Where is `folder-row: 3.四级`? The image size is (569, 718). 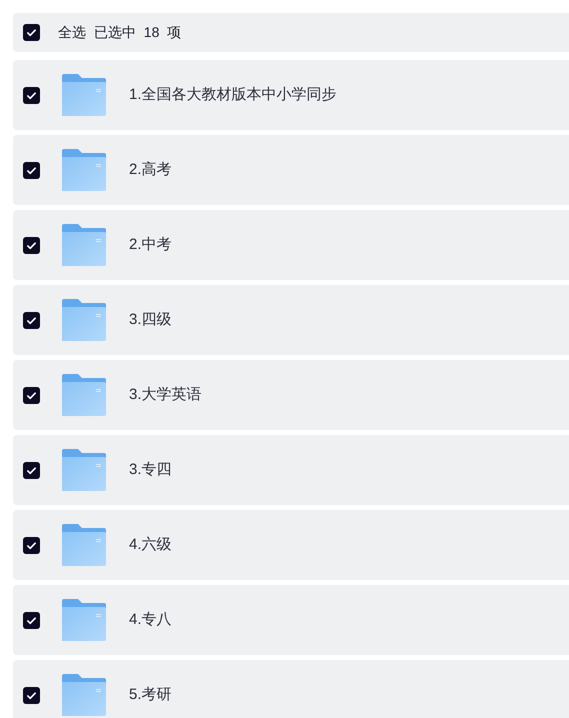 folder-row: 3.四级 is located at coordinates (291, 320).